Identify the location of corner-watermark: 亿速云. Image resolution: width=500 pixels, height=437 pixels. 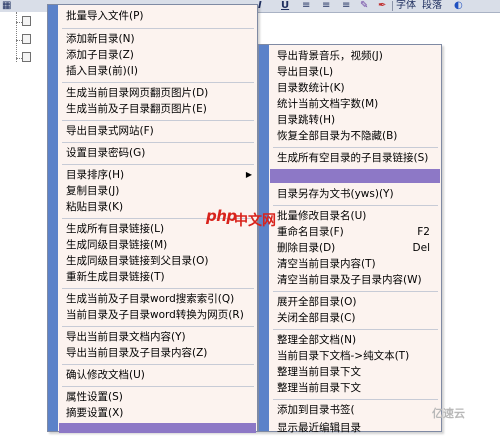
(448, 413).